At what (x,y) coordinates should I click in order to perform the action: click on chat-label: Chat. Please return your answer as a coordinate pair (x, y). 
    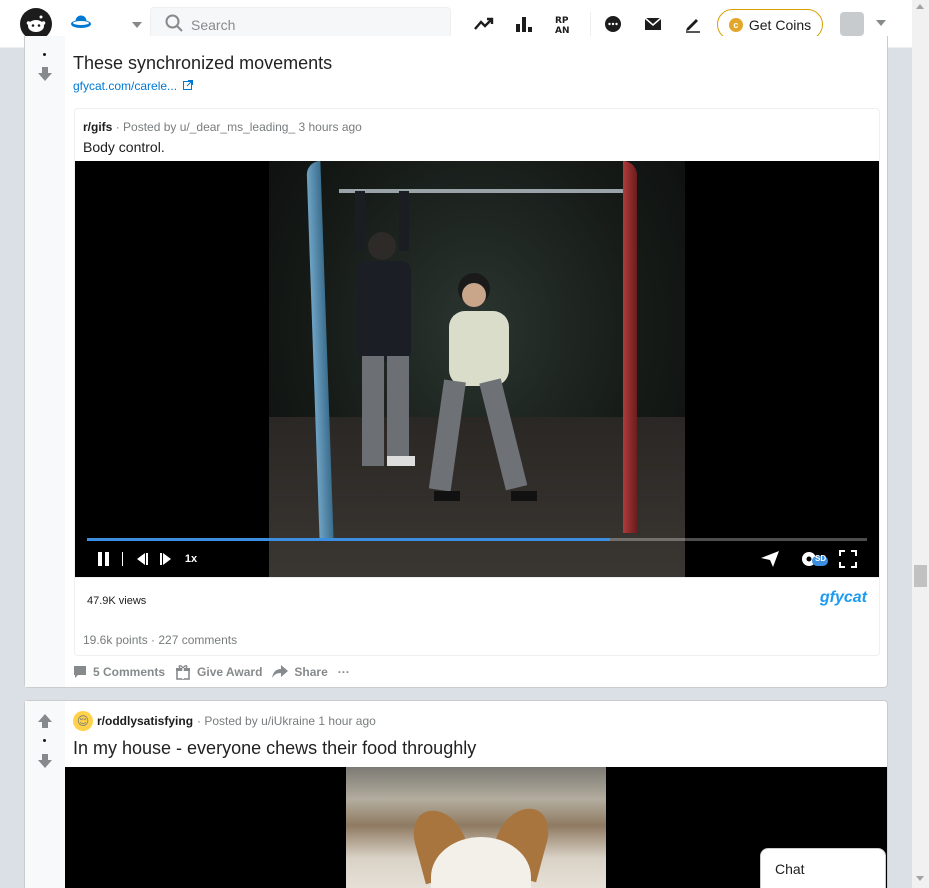
    Looking at the image, I should click on (790, 869).